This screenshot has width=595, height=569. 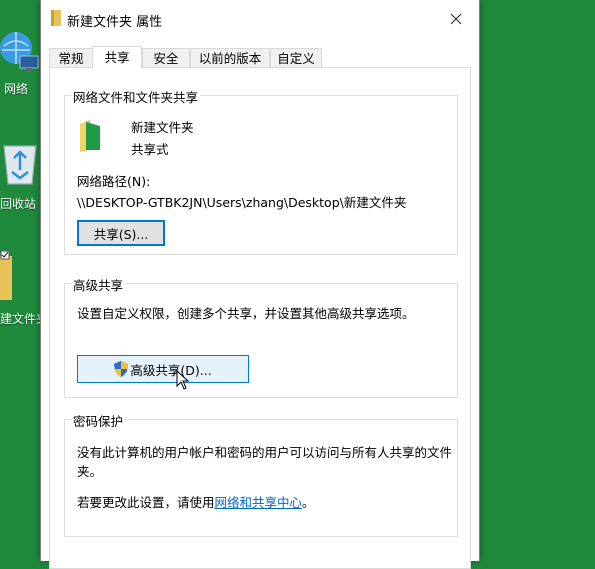 I want to click on change-setting-text: 若要更改此设置，请使用网络和共享中心。, so click(x=196, y=501).